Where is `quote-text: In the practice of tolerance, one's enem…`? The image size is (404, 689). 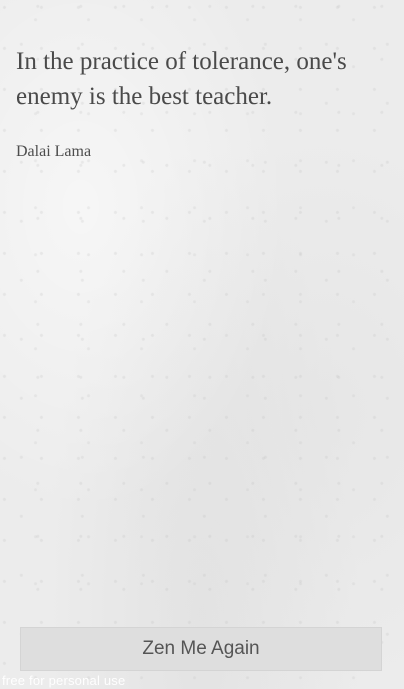 quote-text: In the practice of tolerance, one's enem… is located at coordinates (181, 79).